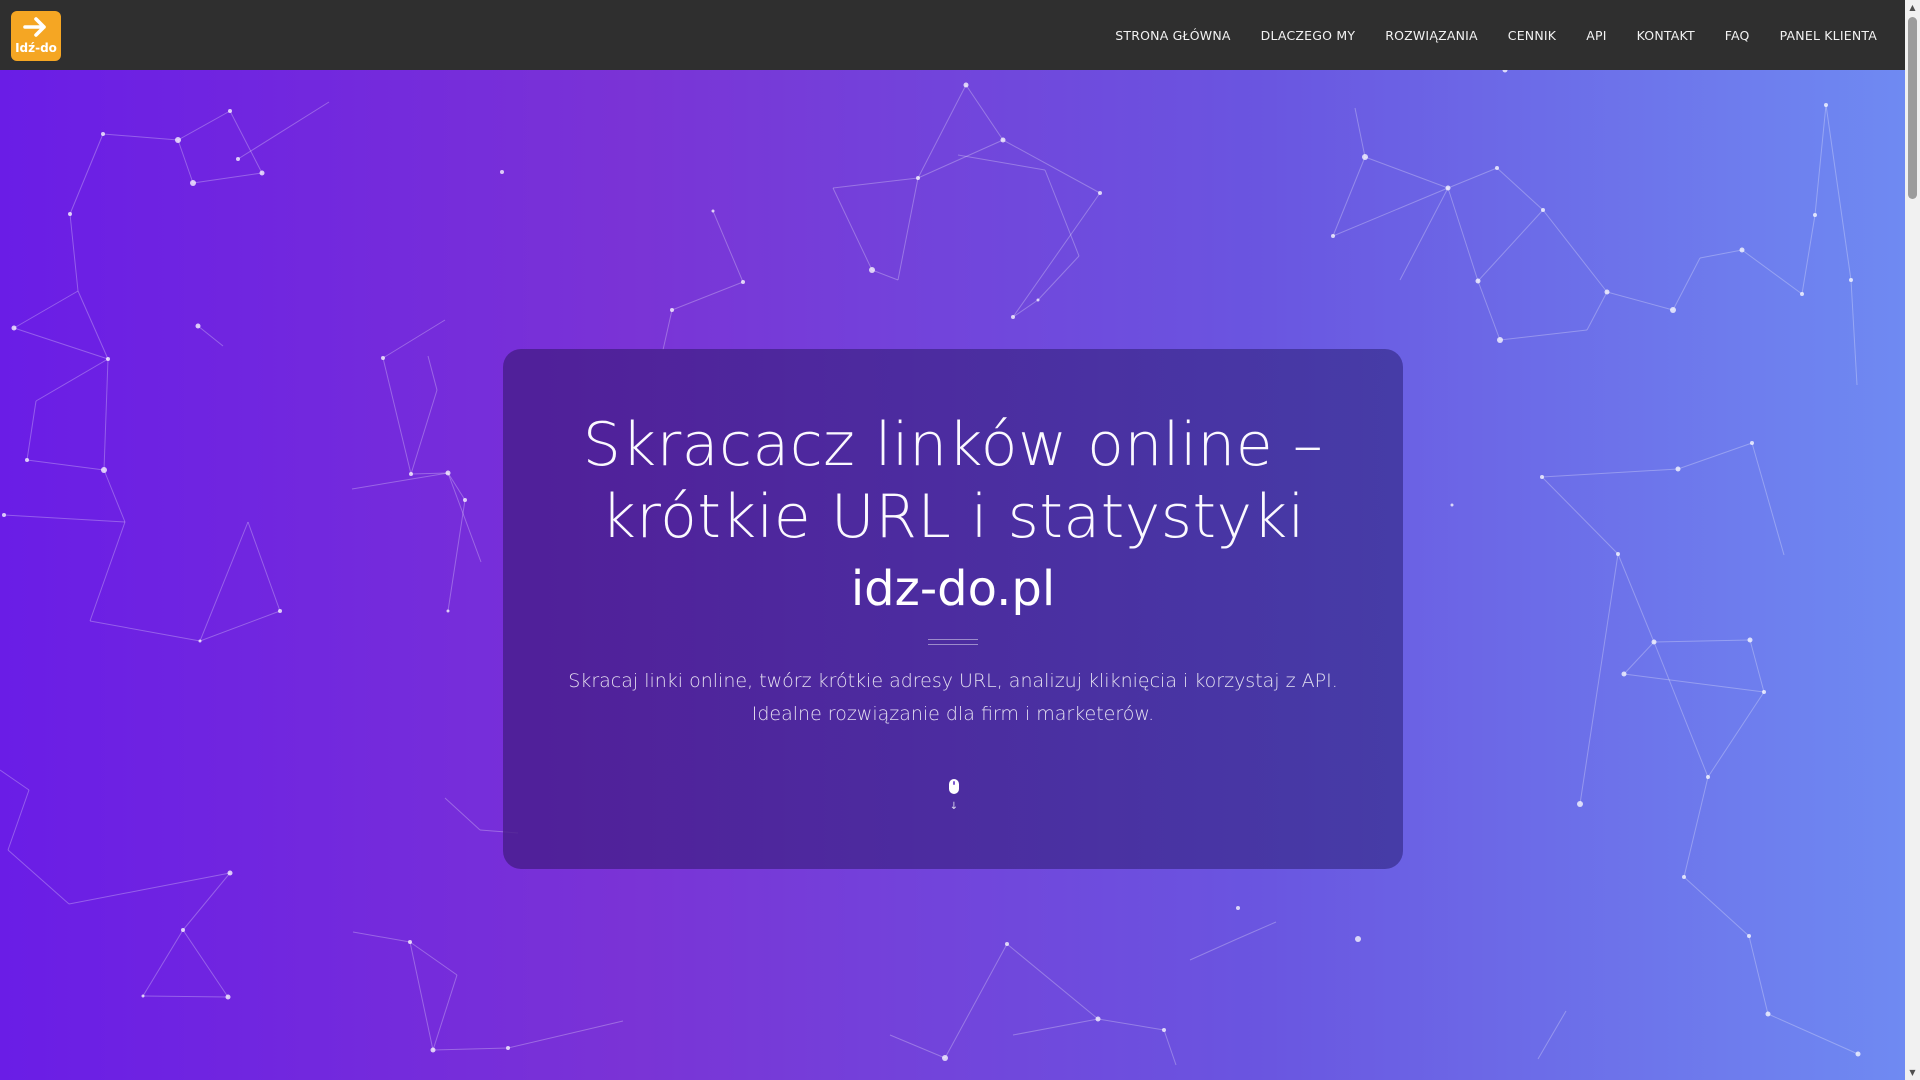 The height and width of the screenshot is (1080, 1920). What do you see at coordinates (1912, 1072) in the screenshot?
I see `scroll-down-arrow-icon: ▼` at bounding box center [1912, 1072].